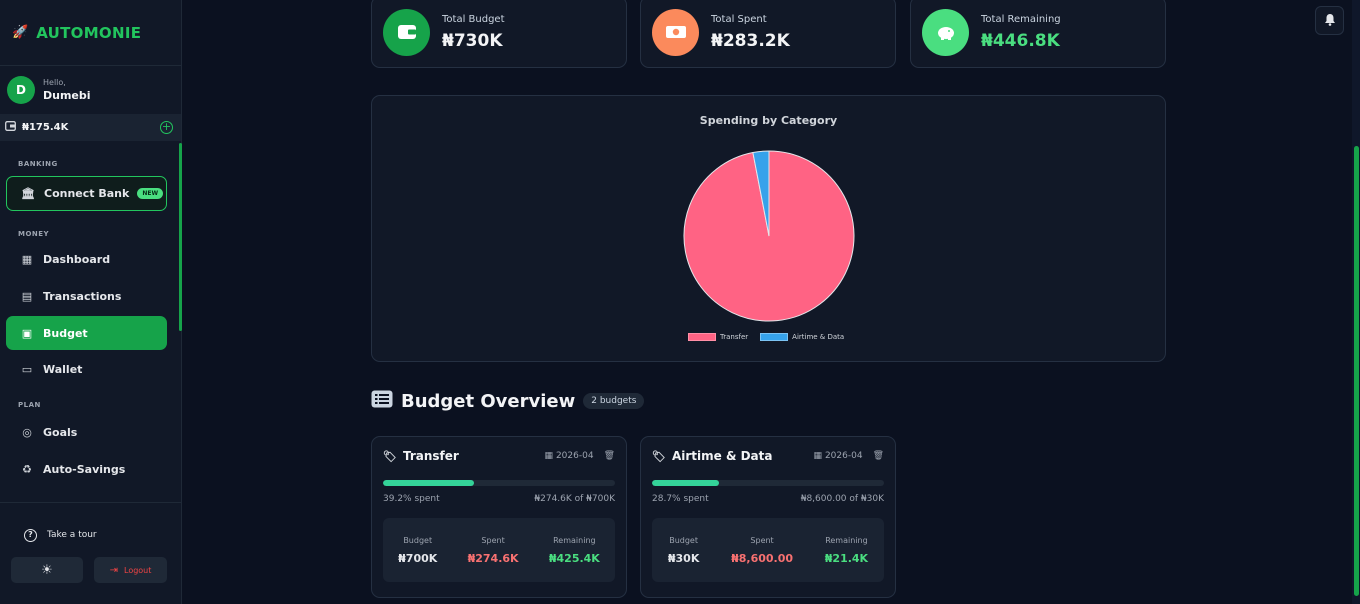  What do you see at coordinates (722, 456) in the screenshot?
I see `budget-name: Airtime & Data` at bounding box center [722, 456].